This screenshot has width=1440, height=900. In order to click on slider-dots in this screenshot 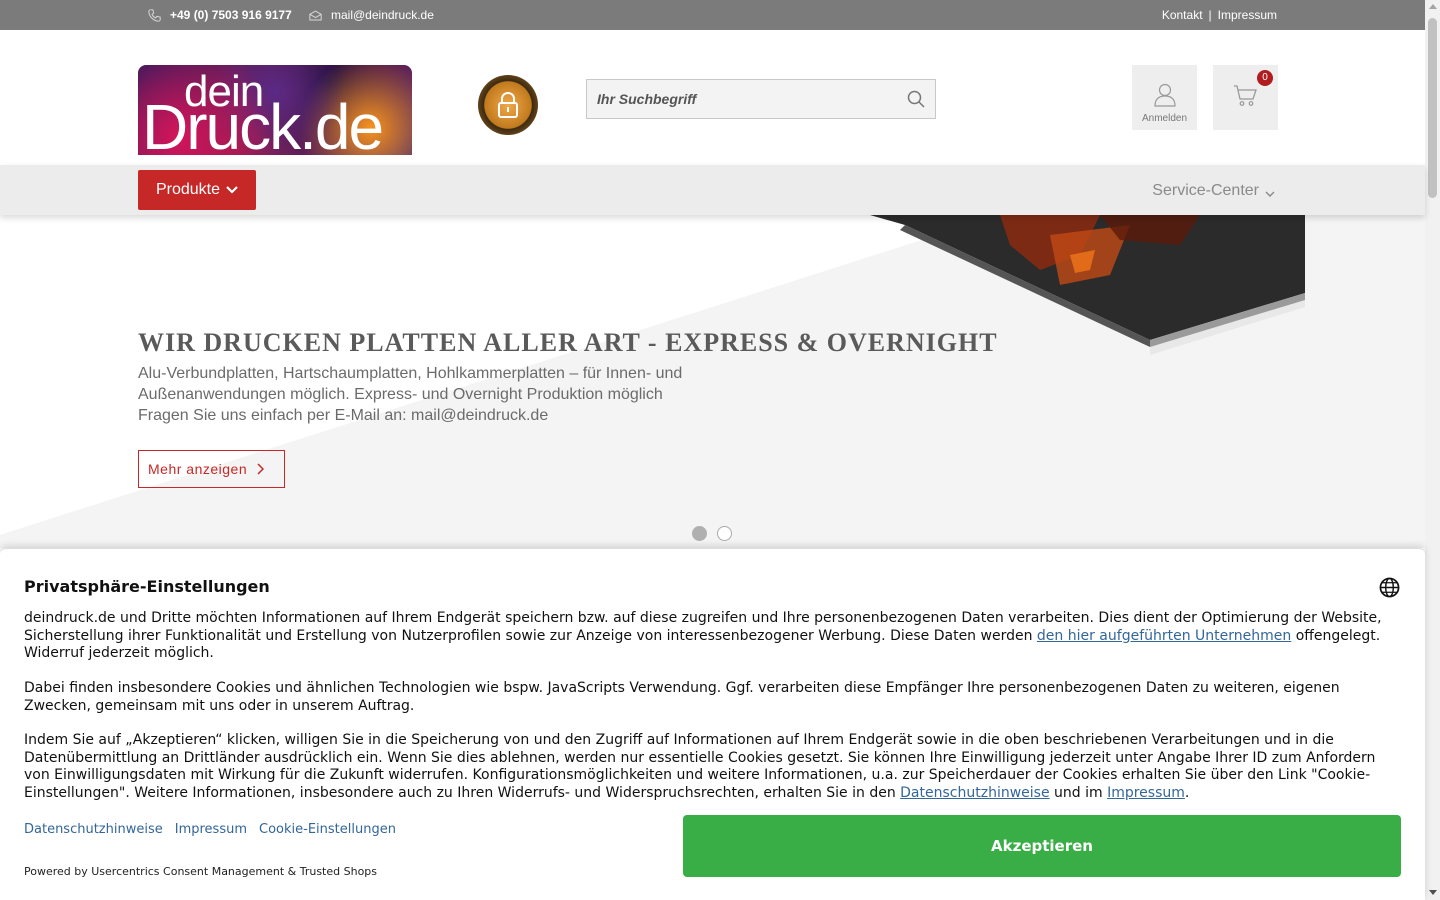, I will do `click(712, 533)`.